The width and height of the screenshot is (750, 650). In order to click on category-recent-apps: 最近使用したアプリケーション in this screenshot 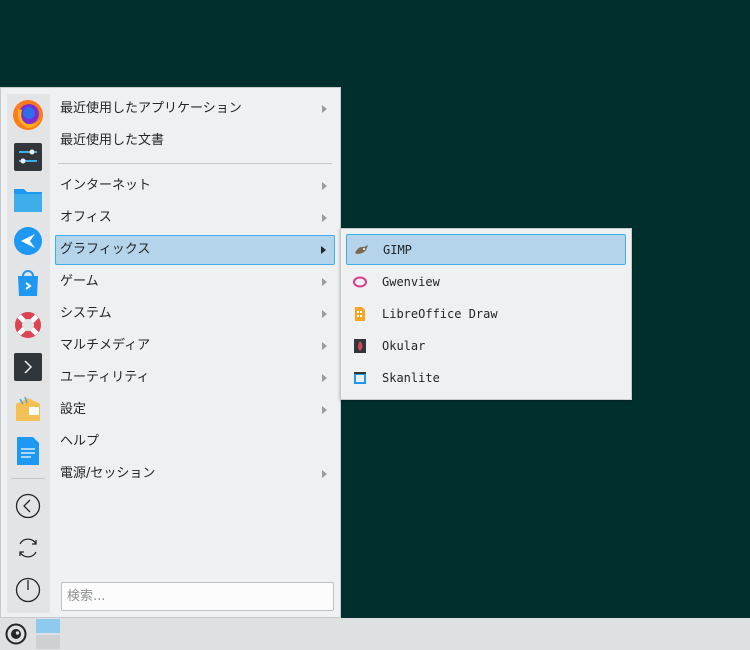, I will do `click(195, 109)`.